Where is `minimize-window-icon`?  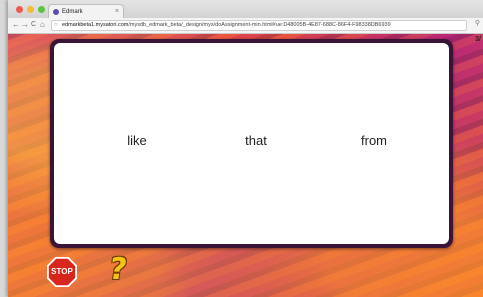
minimize-window-icon is located at coordinates (30, 9).